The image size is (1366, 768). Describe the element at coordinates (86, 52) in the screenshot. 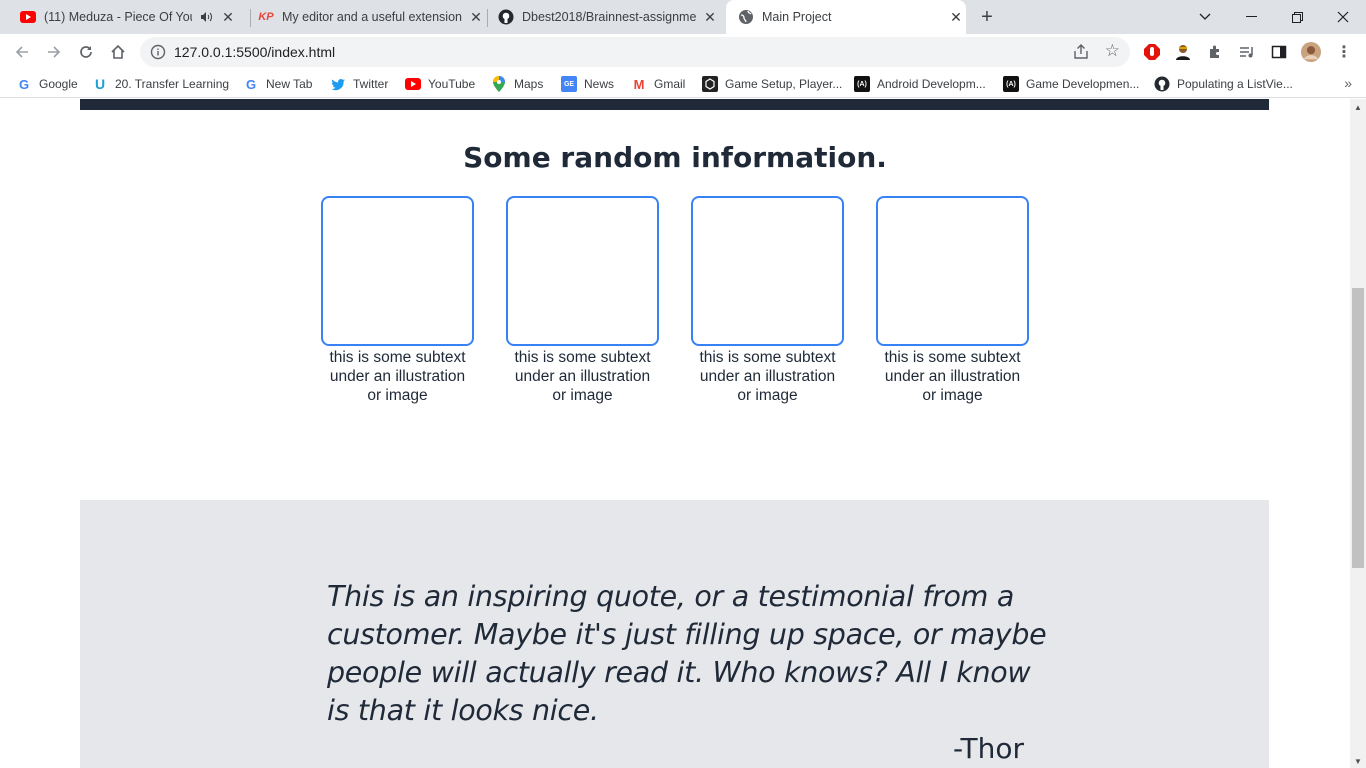

I see `reload-button` at that location.